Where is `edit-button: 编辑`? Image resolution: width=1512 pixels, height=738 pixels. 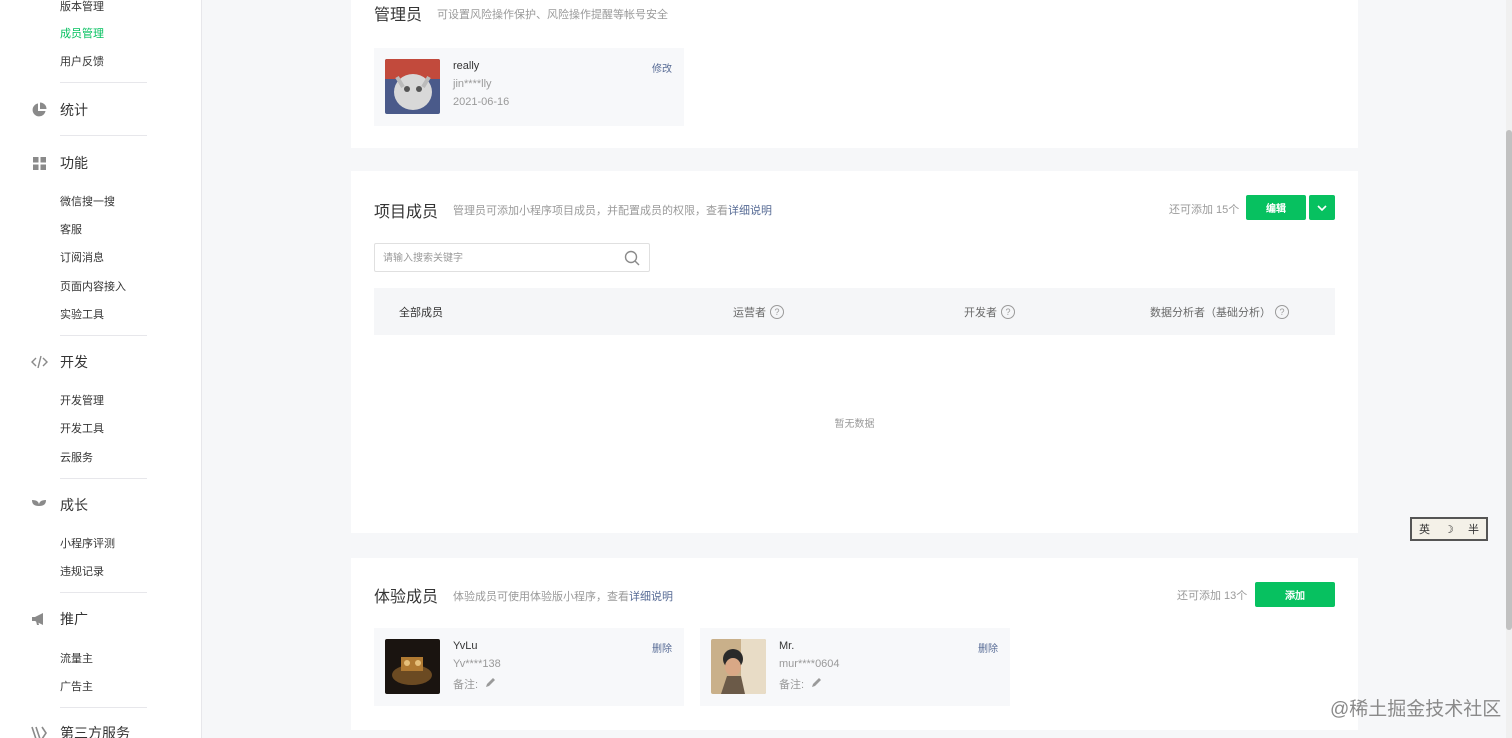 edit-button: 编辑 is located at coordinates (1276, 207).